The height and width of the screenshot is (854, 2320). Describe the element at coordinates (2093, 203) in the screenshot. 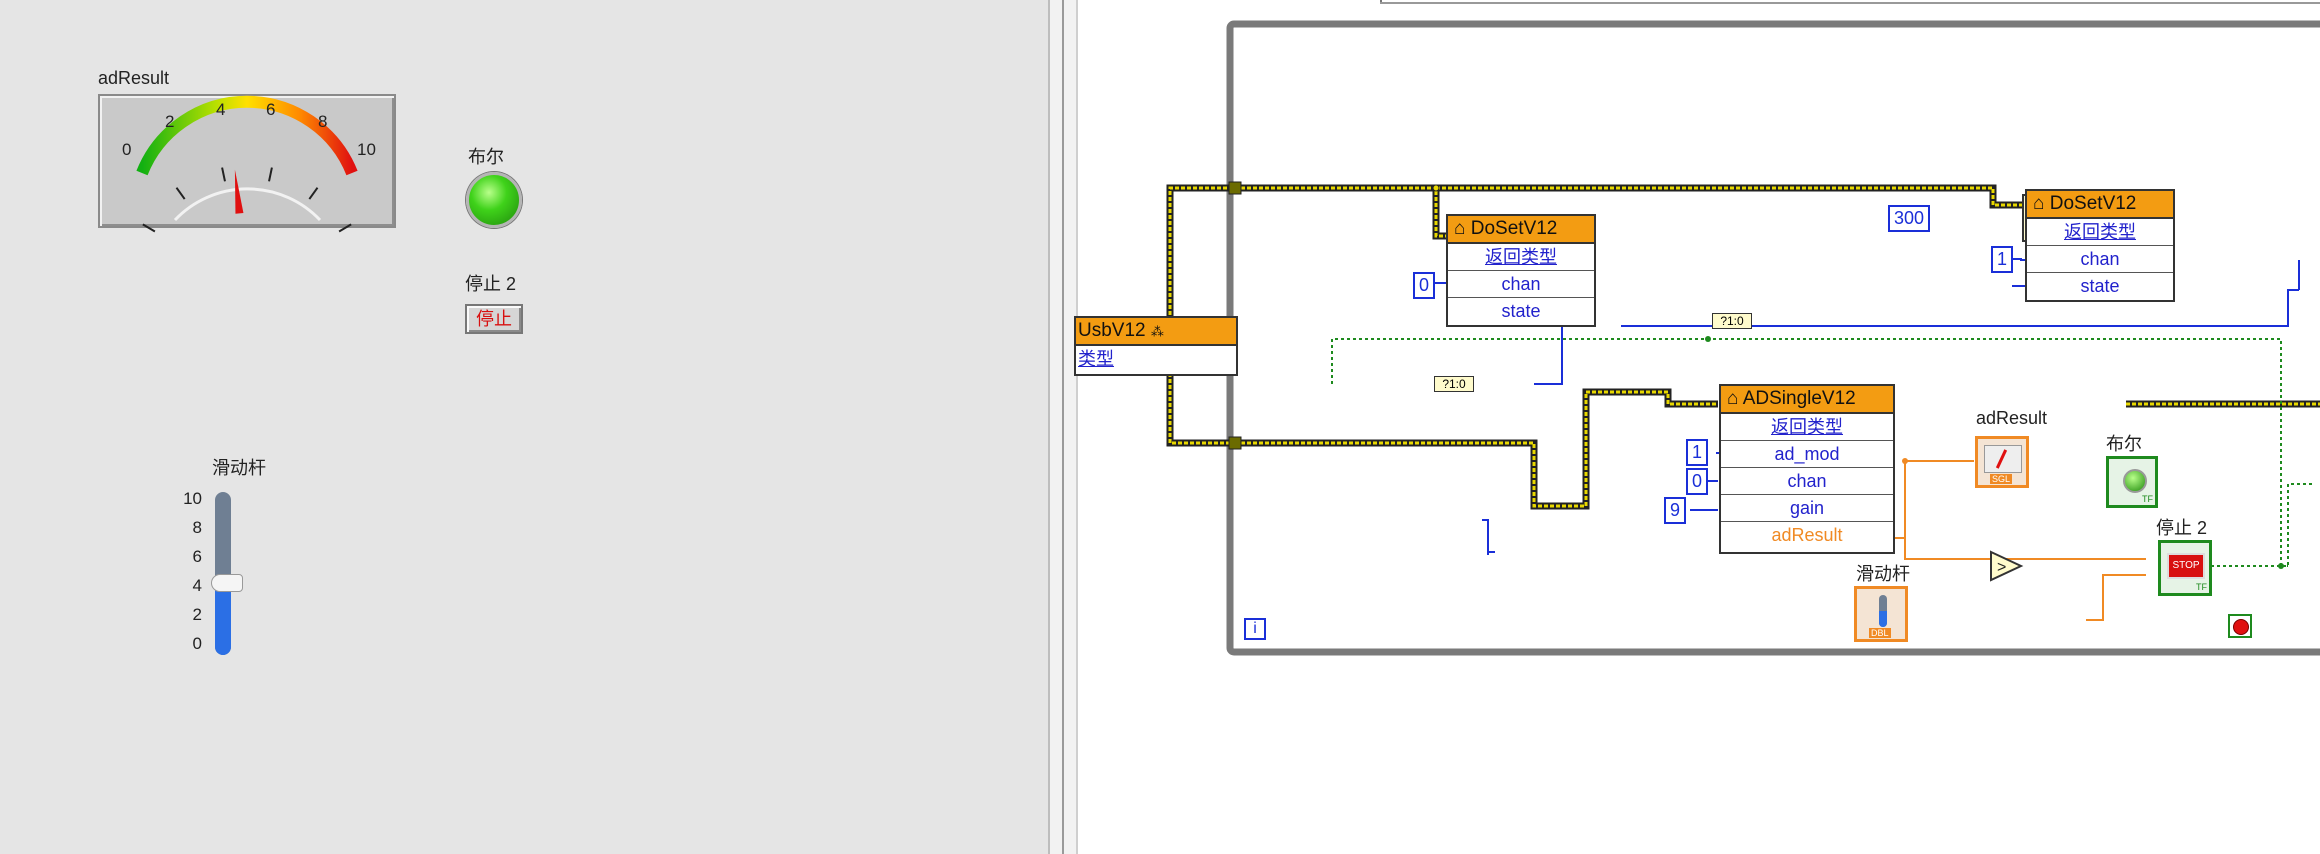

I see `doset-b-title: DoSetV12` at that location.